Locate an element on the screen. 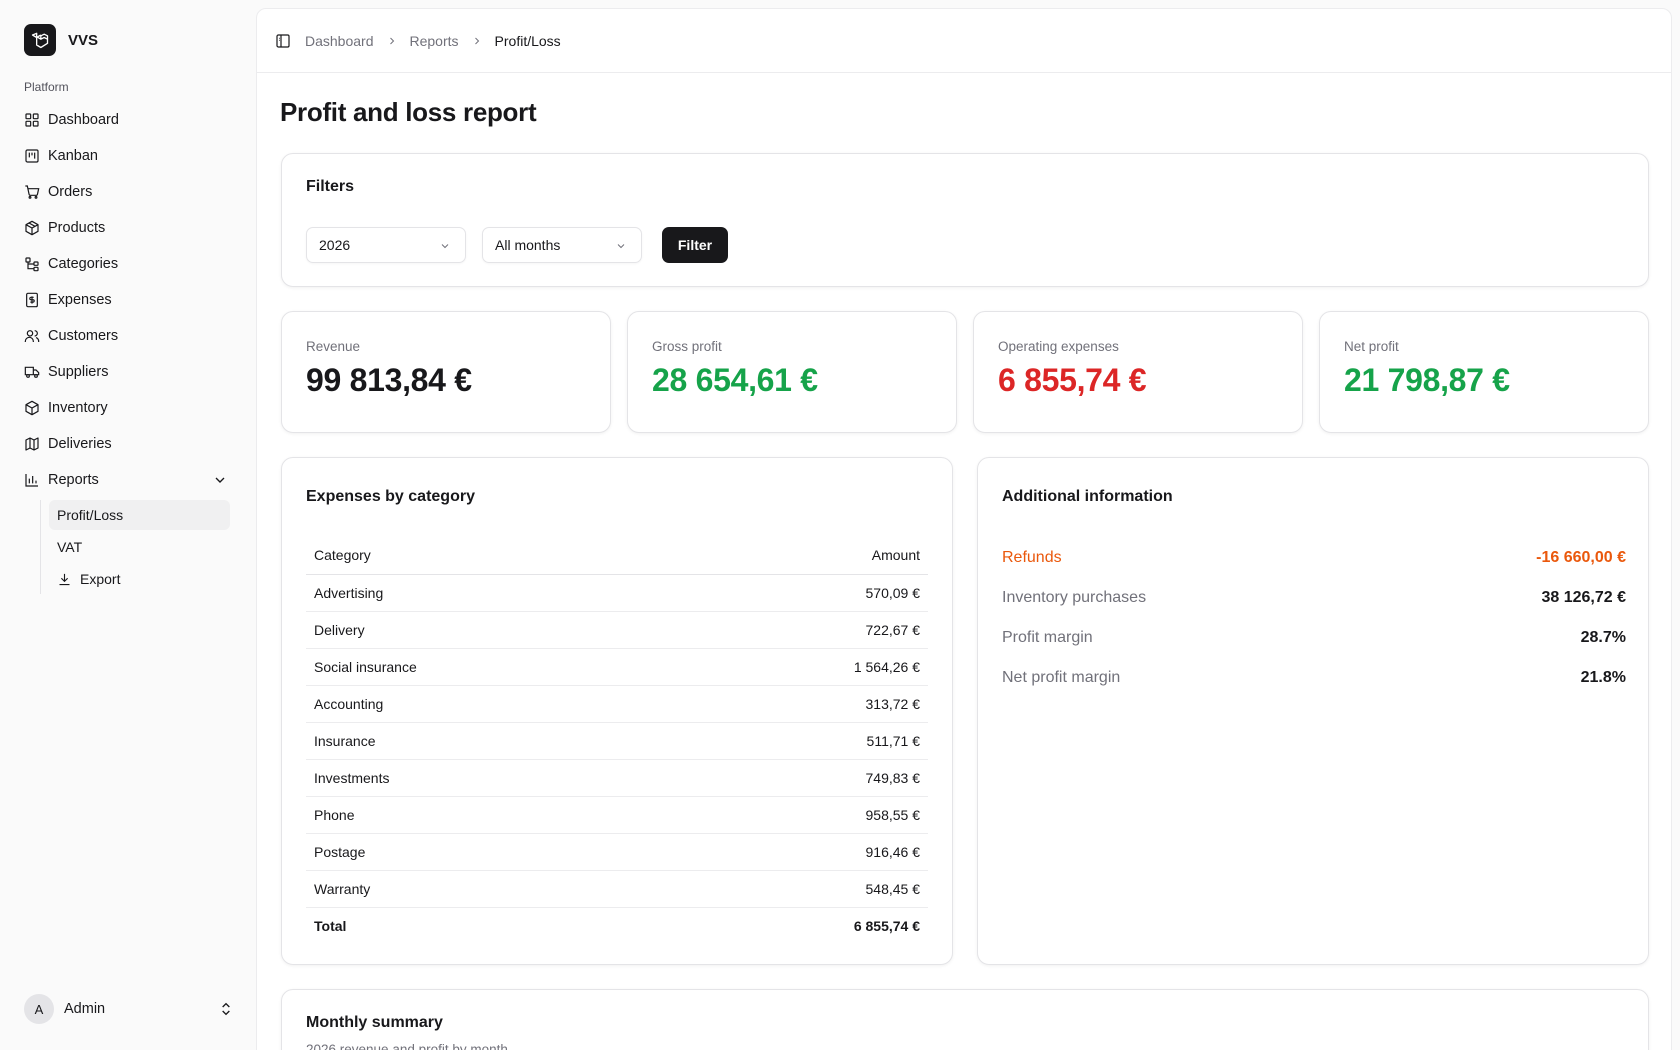  additional-info-title: Additional information is located at coordinates (1087, 496).